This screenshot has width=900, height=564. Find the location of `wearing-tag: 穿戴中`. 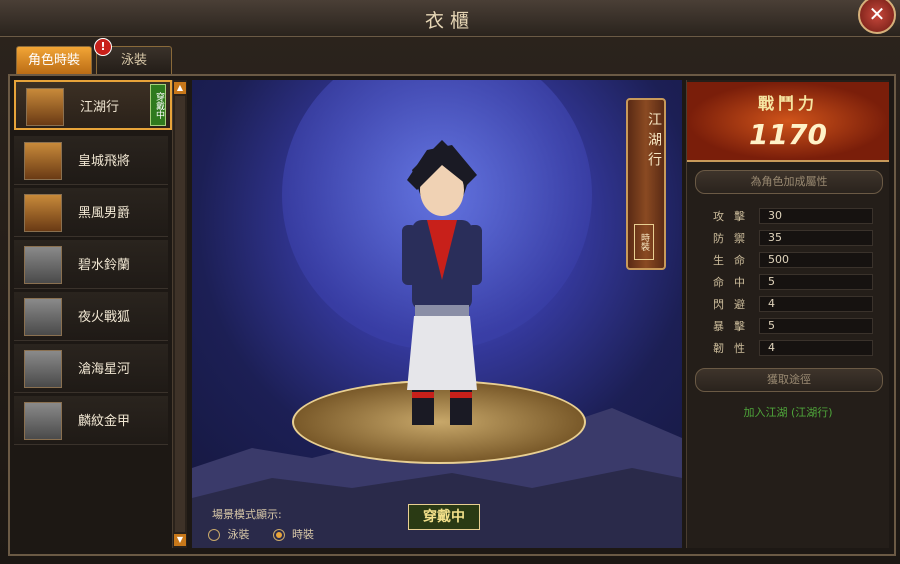

wearing-tag: 穿戴中 is located at coordinates (158, 105).